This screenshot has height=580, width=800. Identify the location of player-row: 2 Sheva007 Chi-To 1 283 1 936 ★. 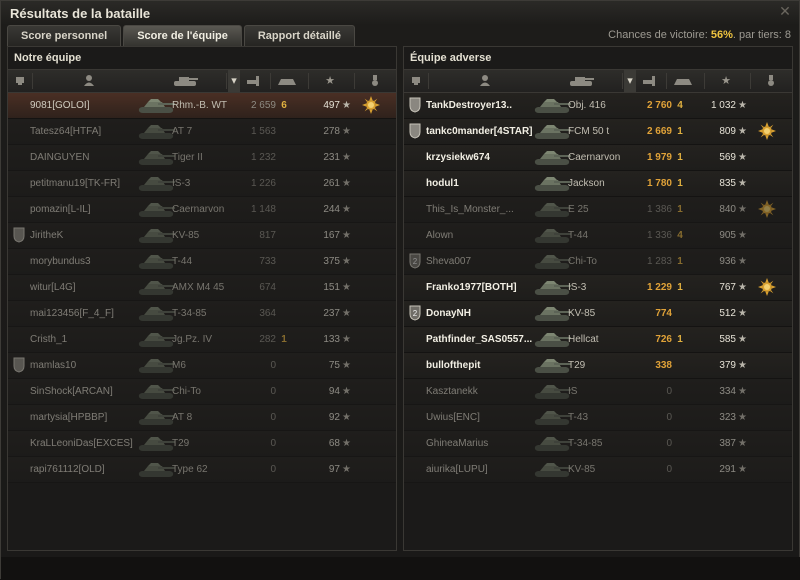
(598, 262).